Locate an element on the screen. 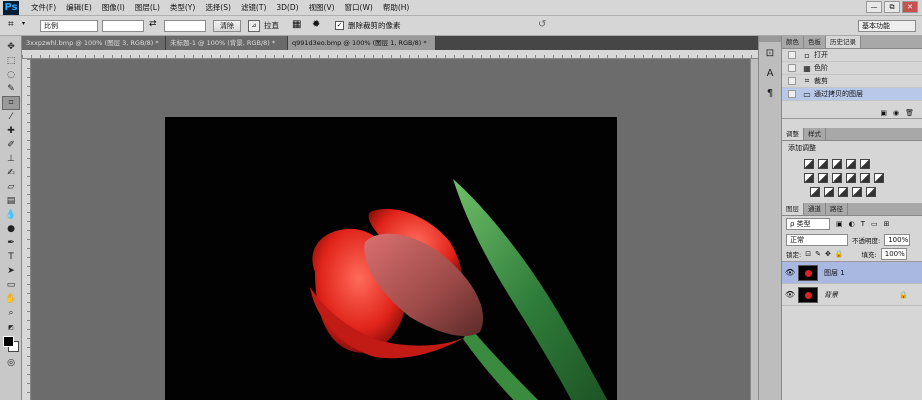  invert-icon is located at coordinates (815, 192).